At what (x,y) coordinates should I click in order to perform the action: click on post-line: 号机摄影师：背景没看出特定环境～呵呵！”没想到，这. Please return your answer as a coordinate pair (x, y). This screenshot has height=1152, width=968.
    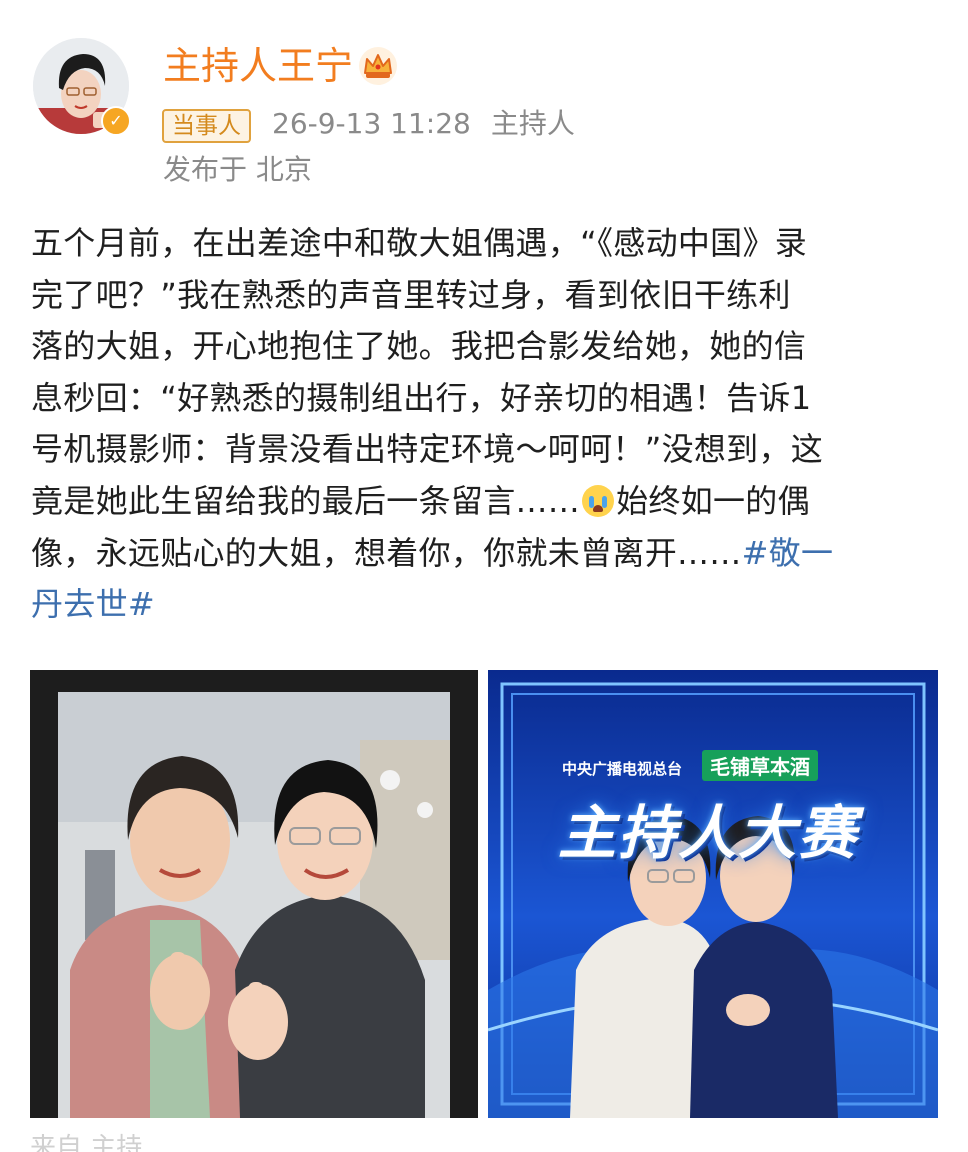
    Looking at the image, I should click on (427, 449).